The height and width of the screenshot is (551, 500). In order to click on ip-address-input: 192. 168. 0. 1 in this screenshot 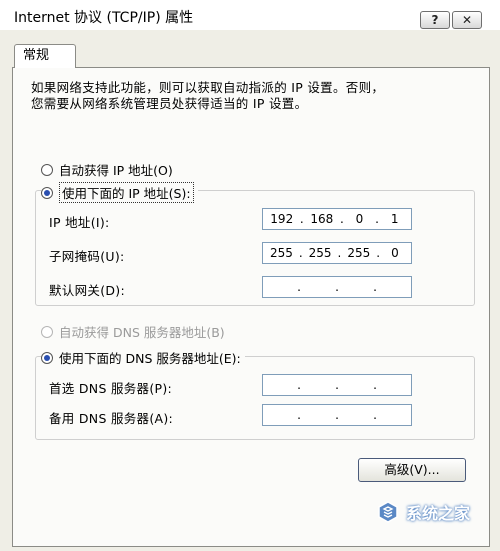, I will do `click(337, 219)`.